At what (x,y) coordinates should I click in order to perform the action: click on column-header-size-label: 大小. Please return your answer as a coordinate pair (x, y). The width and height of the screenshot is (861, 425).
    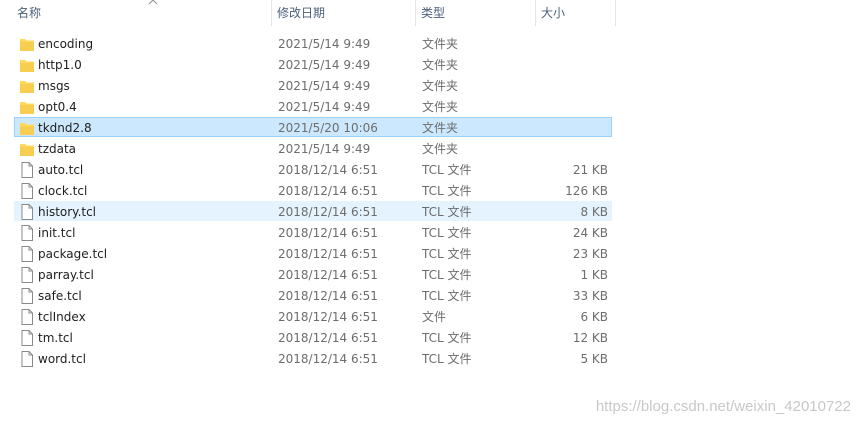
    Looking at the image, I should click on (553, 13).